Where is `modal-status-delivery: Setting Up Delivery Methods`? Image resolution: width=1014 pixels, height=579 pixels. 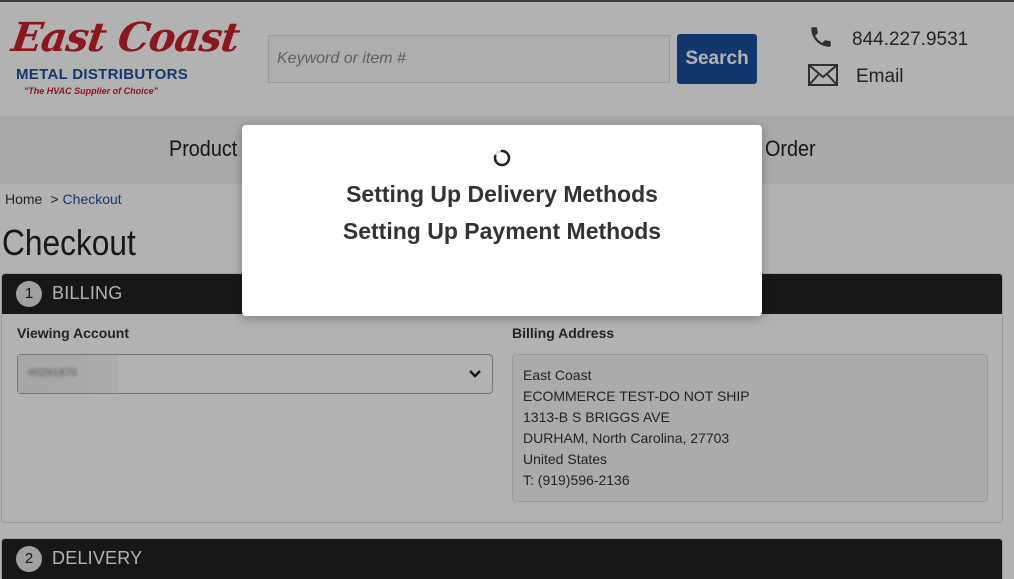
modal-status-delivery: Setting Up Delivery Methods is located at coordinates (502, 194).